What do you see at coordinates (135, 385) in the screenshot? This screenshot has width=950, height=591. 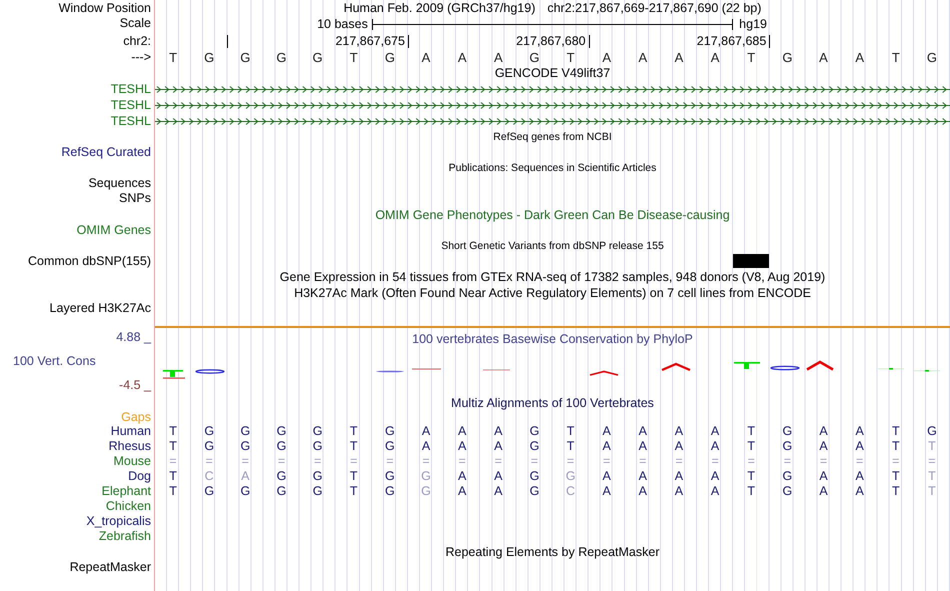 I see `axis-min-label: -4.5 _` at bounding box center [135, 385].